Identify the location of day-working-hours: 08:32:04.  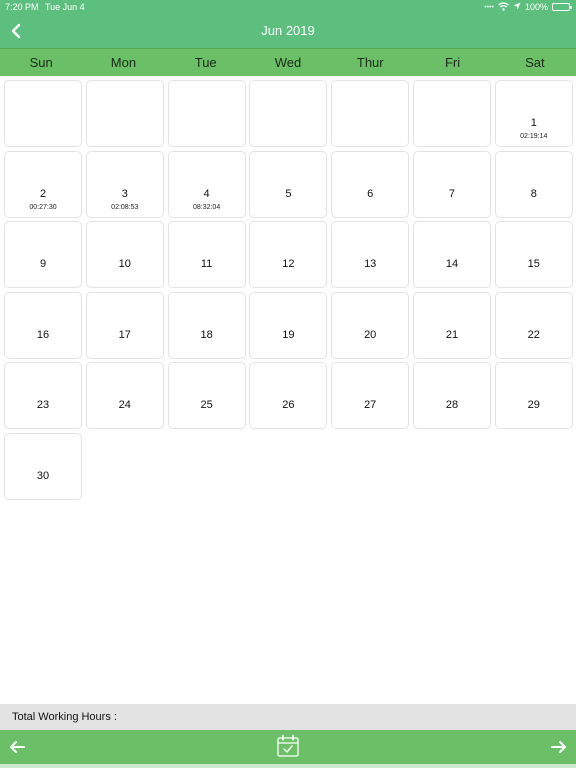
(206, 207).